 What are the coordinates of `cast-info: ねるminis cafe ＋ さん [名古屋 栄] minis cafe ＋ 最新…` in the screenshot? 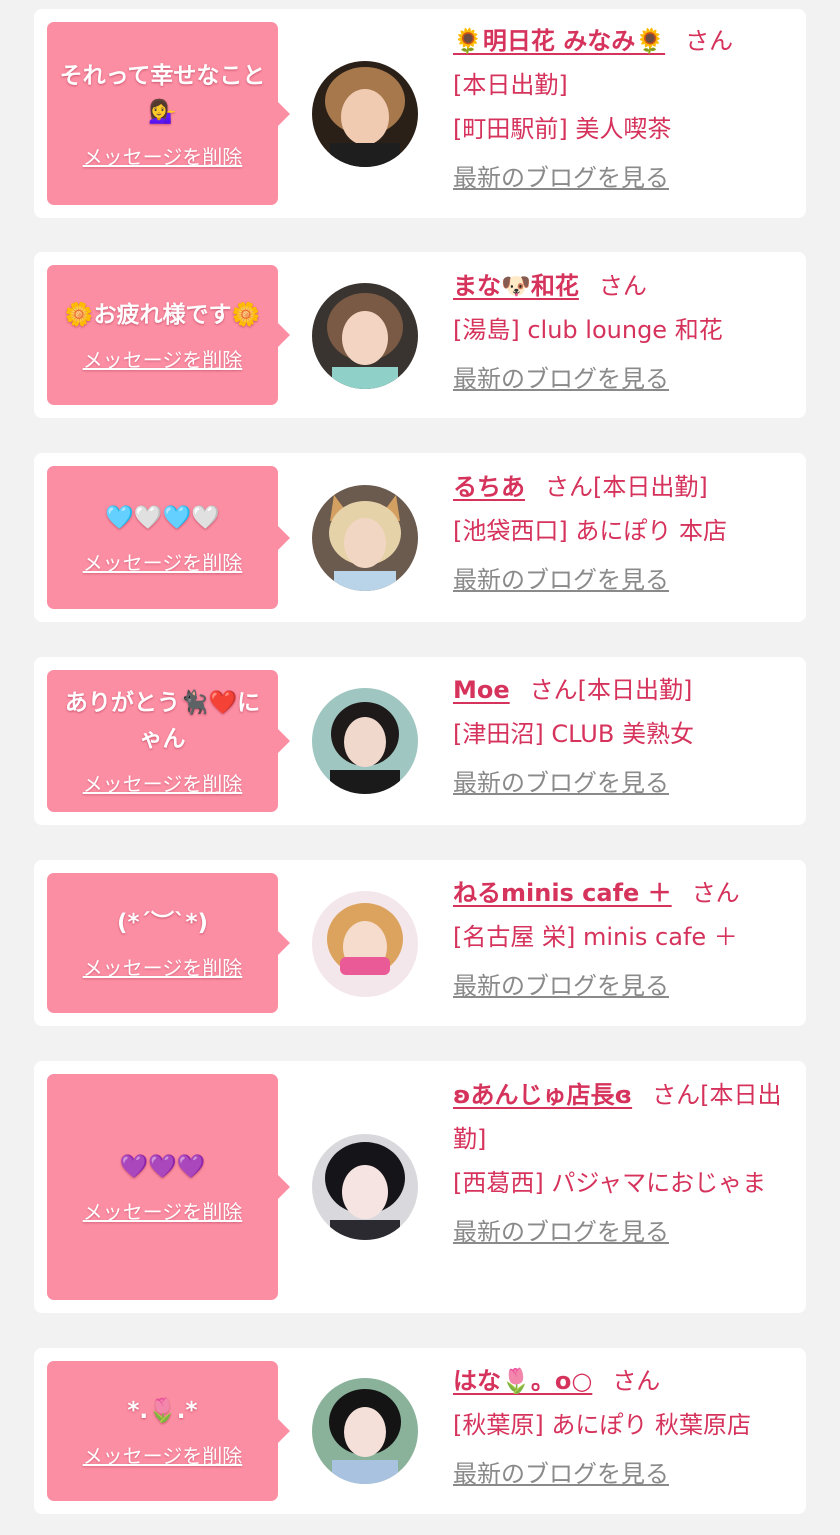 It's located at (622, 939).